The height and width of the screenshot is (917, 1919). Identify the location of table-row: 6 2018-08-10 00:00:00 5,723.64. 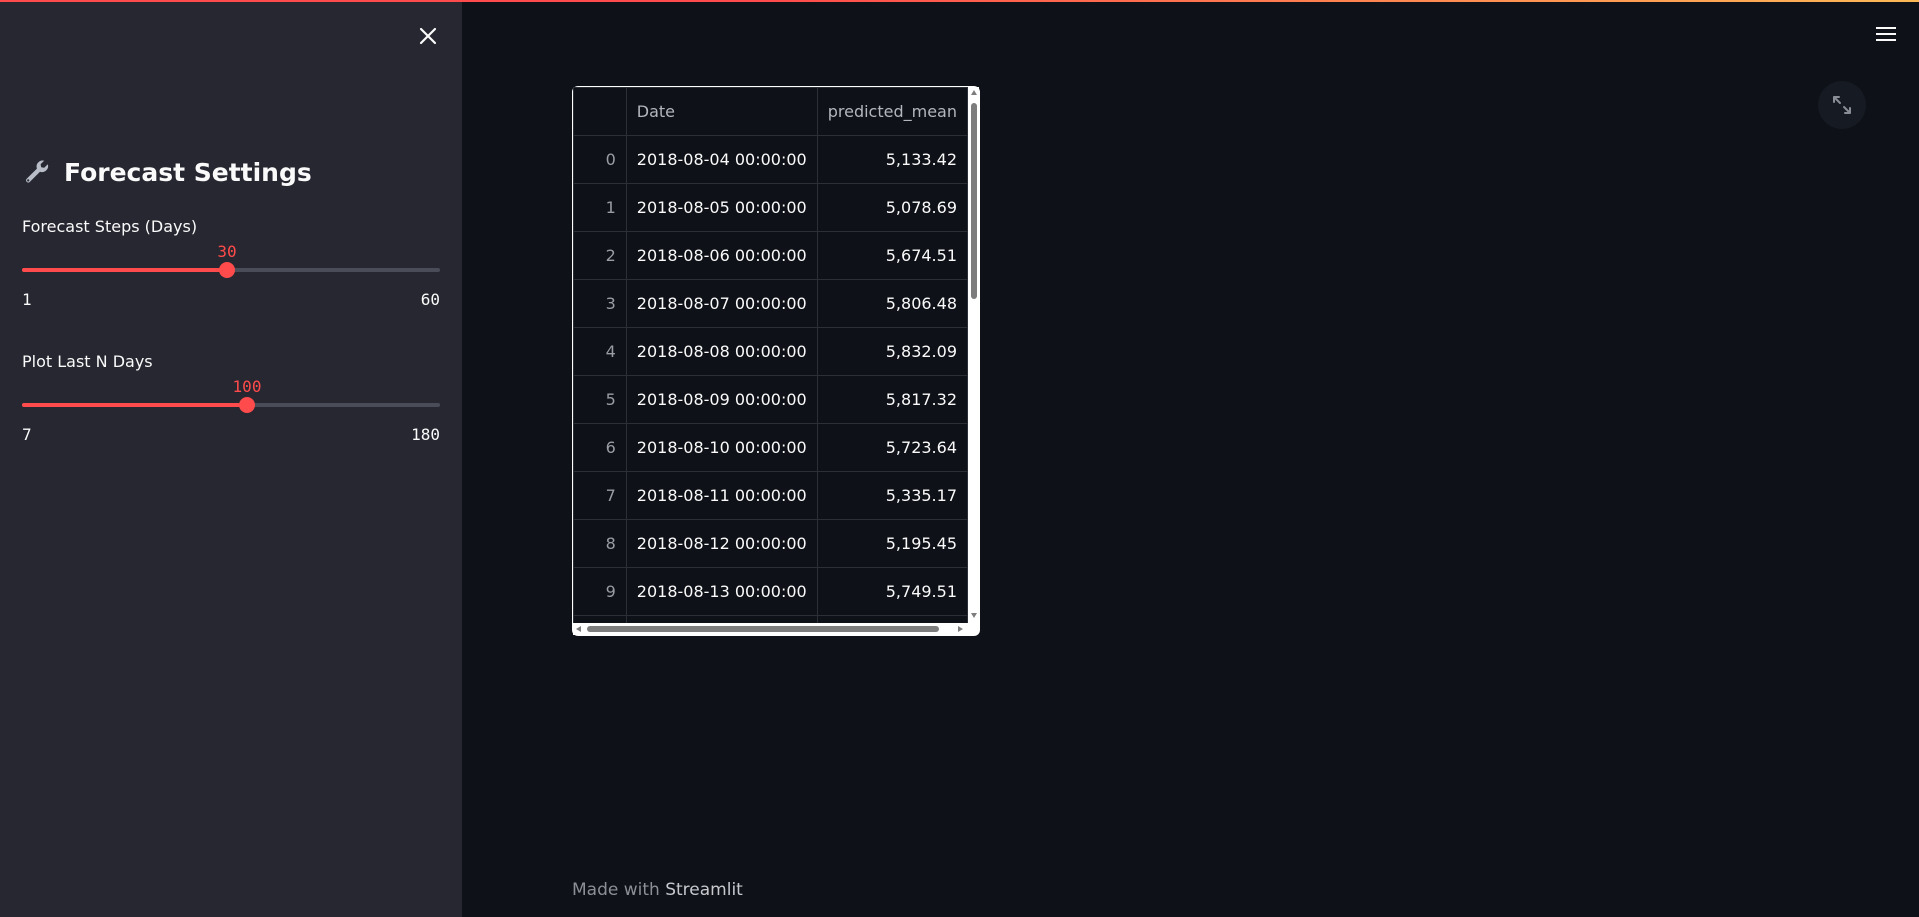
(770, 447).